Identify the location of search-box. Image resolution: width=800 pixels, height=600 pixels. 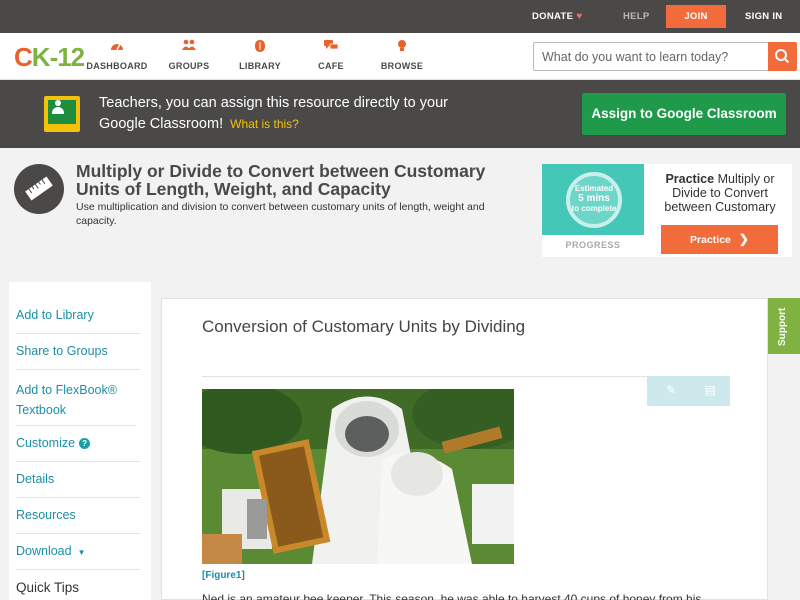
(665, 56).